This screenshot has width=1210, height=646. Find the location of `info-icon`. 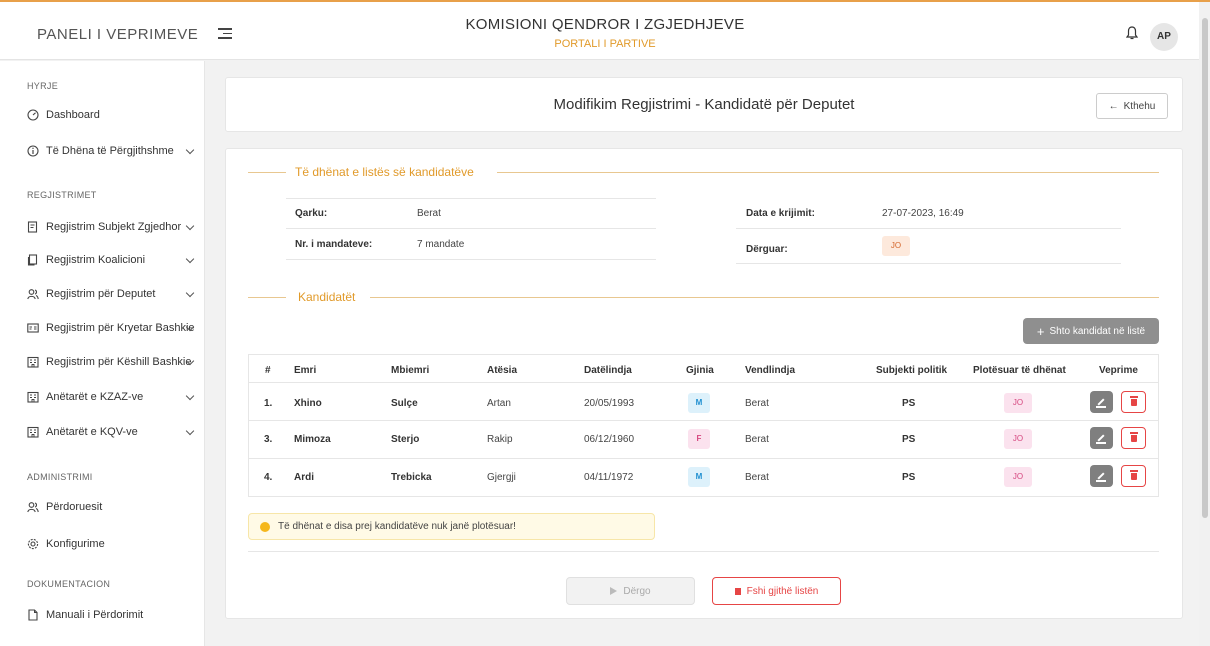

info-icon is located at coordinates (33, 151).